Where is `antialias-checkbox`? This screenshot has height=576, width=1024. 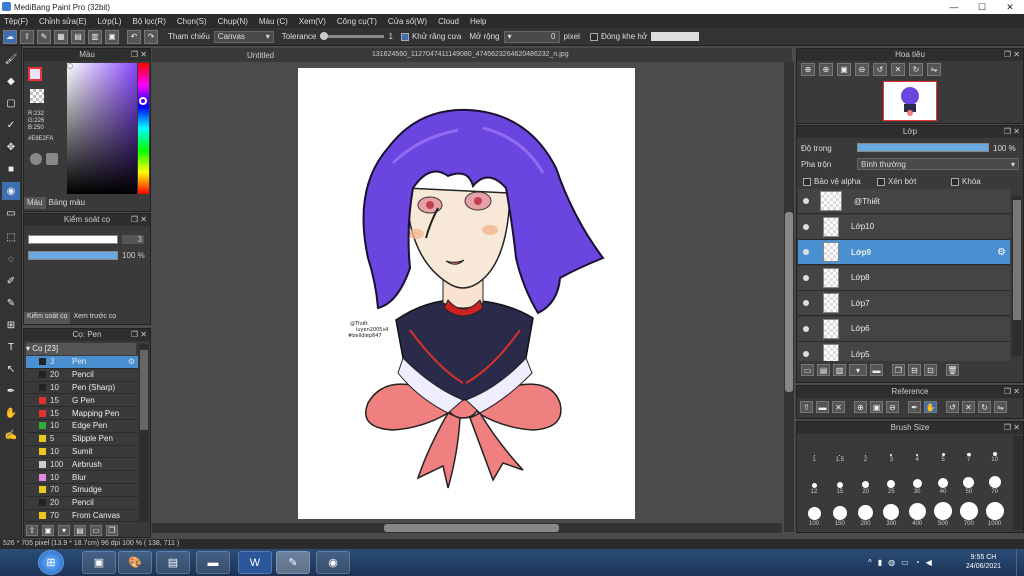
antialias-checkbox is located at coordinates (404, 36).